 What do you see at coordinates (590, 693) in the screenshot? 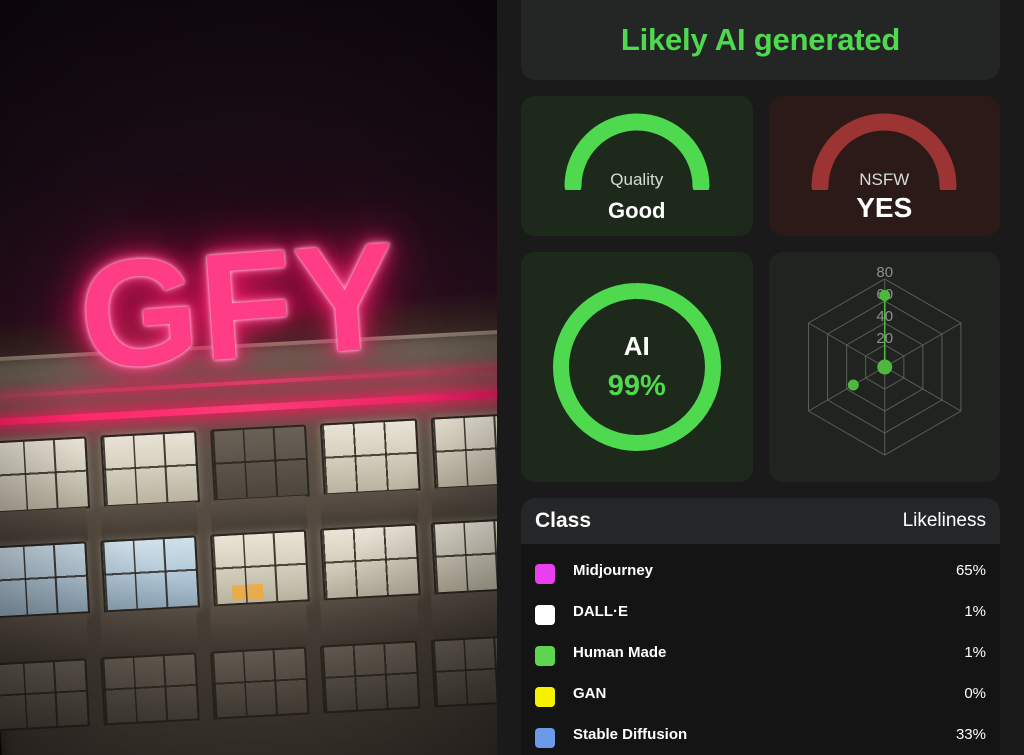
I see `class-name: GAN` at bounding box center [590, 693].